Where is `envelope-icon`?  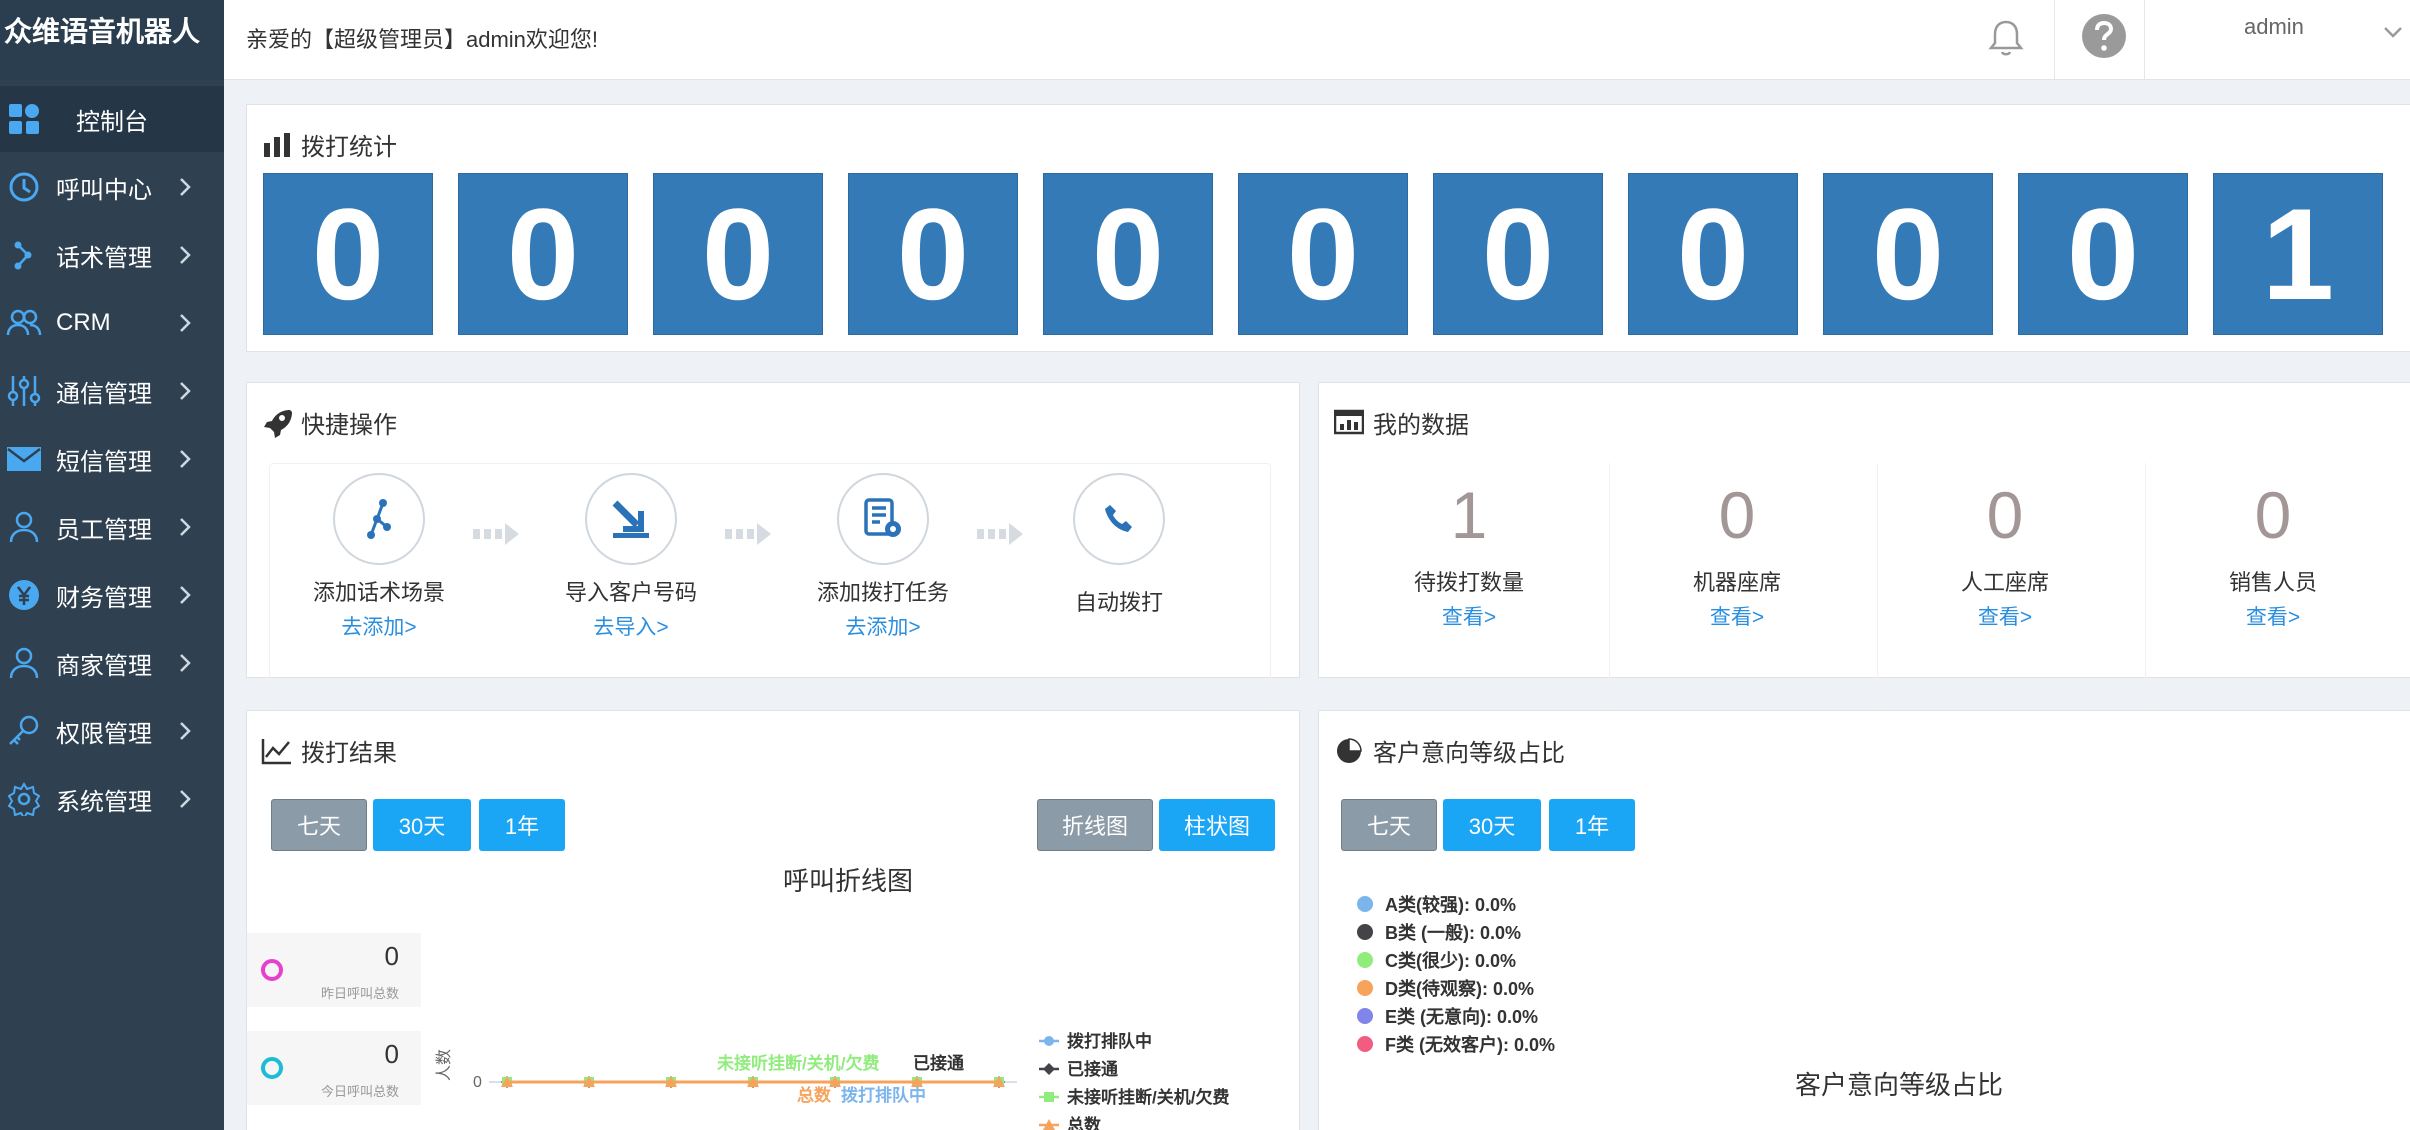
envelope-icon is located at coordinates (24, 459).